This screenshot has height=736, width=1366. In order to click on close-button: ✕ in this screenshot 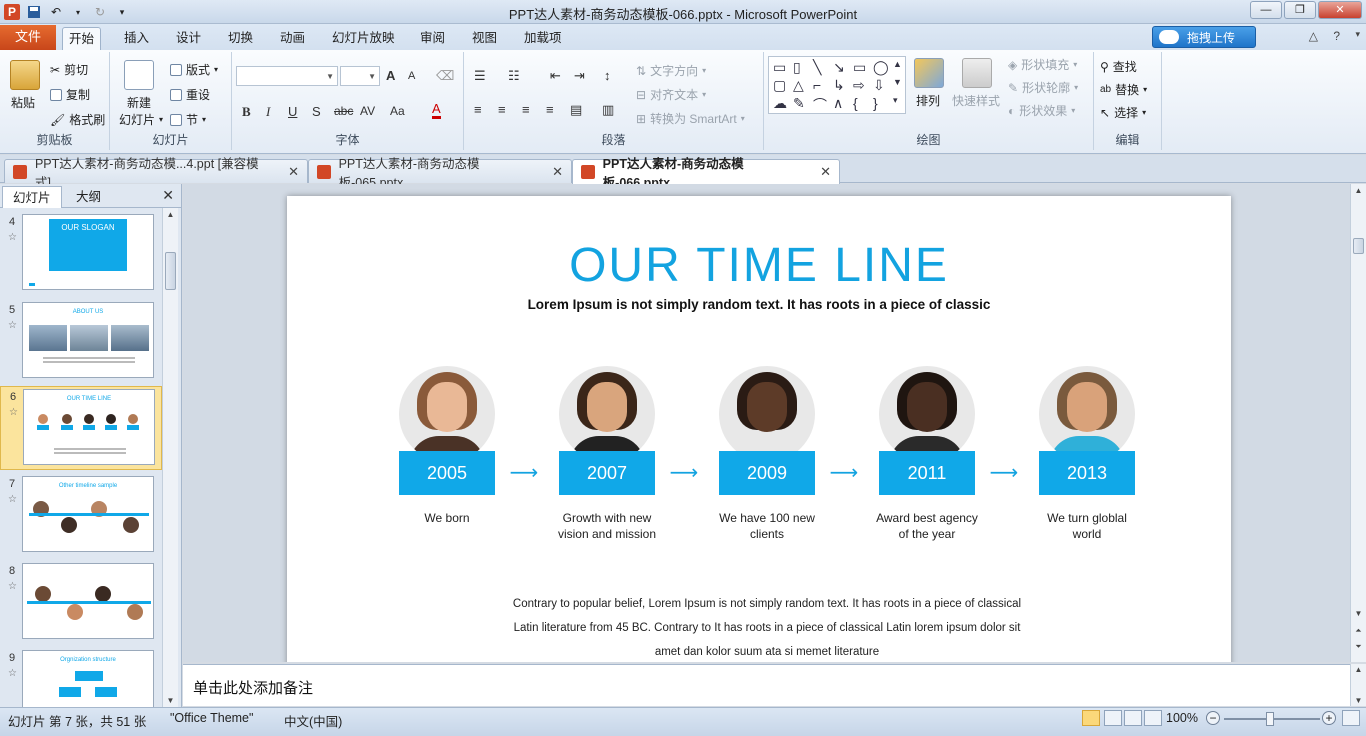, I will do `click(1340, 10)`.